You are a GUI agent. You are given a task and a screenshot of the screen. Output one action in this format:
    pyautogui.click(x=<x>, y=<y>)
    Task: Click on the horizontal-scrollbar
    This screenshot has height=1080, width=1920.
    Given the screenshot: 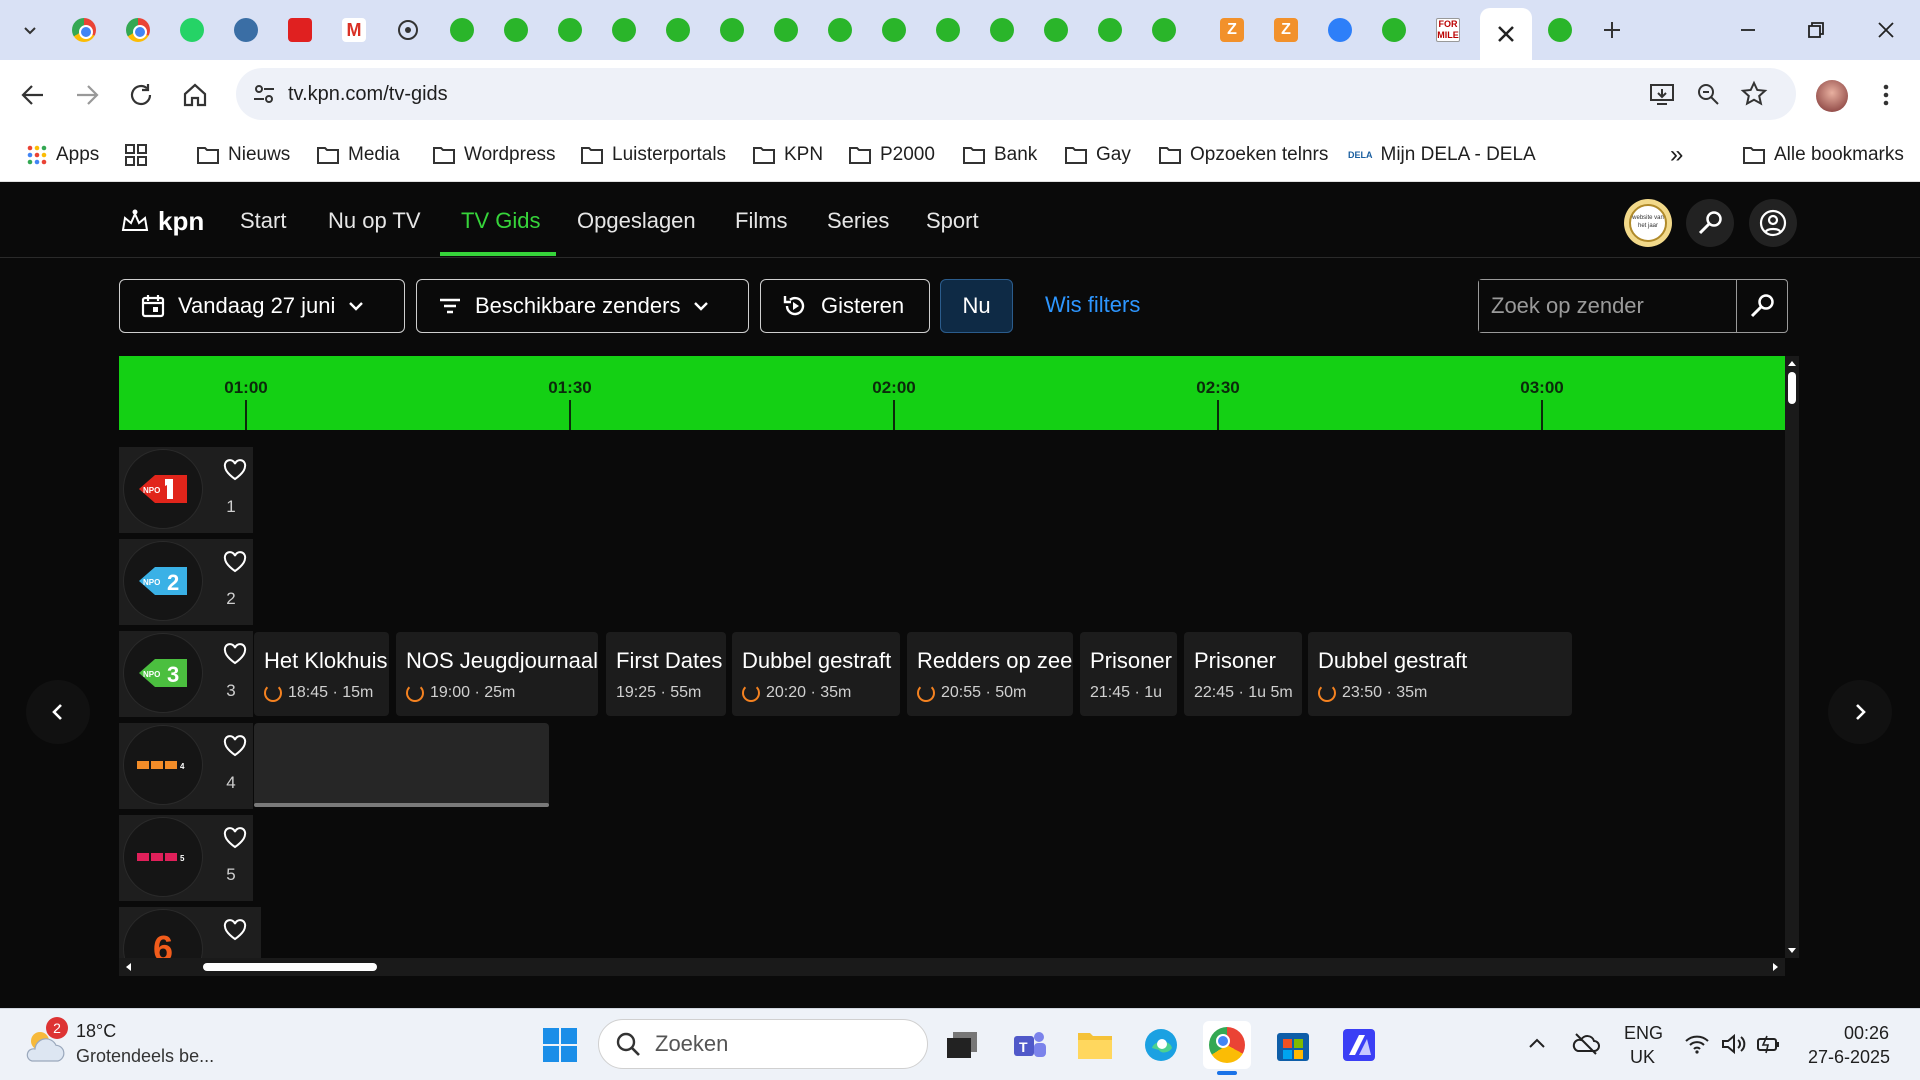 What is the action you would take?
    pyautogui.click(x=952, y=967)
    